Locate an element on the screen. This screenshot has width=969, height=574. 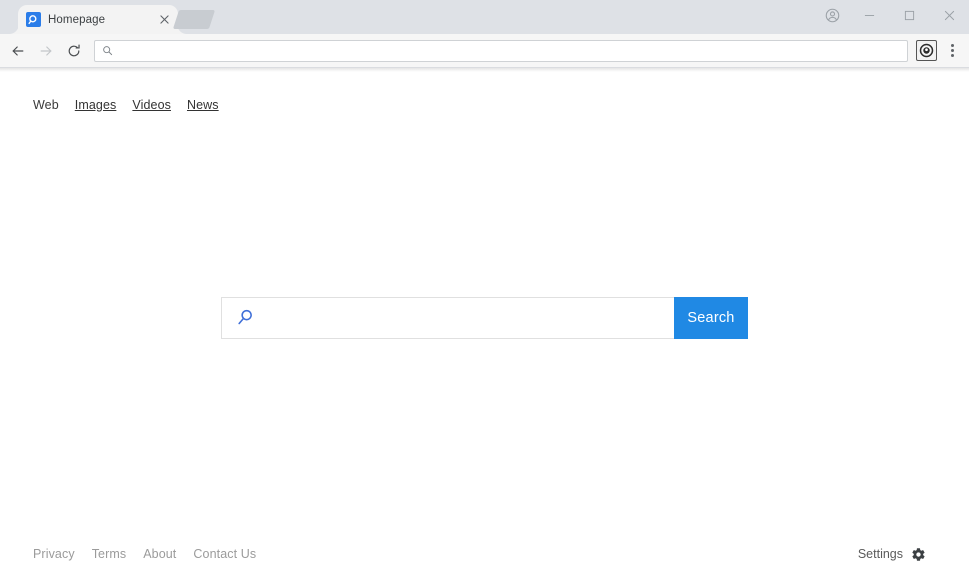
window-close-button is located at coordinates (949, 15).